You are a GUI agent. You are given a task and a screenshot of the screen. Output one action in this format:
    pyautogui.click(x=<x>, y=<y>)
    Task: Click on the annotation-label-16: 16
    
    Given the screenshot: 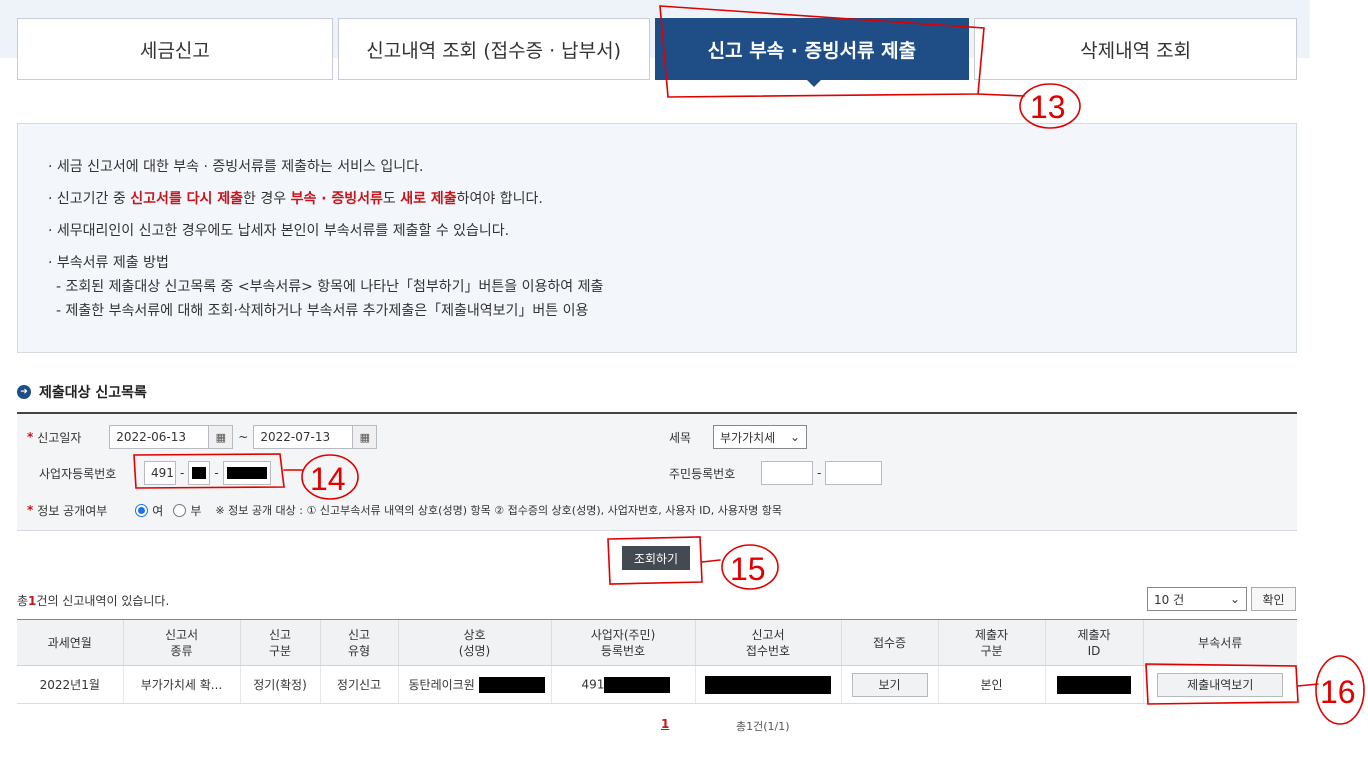 What is the action you would take?
    pyautogui.click(x=1338, y=692)
    